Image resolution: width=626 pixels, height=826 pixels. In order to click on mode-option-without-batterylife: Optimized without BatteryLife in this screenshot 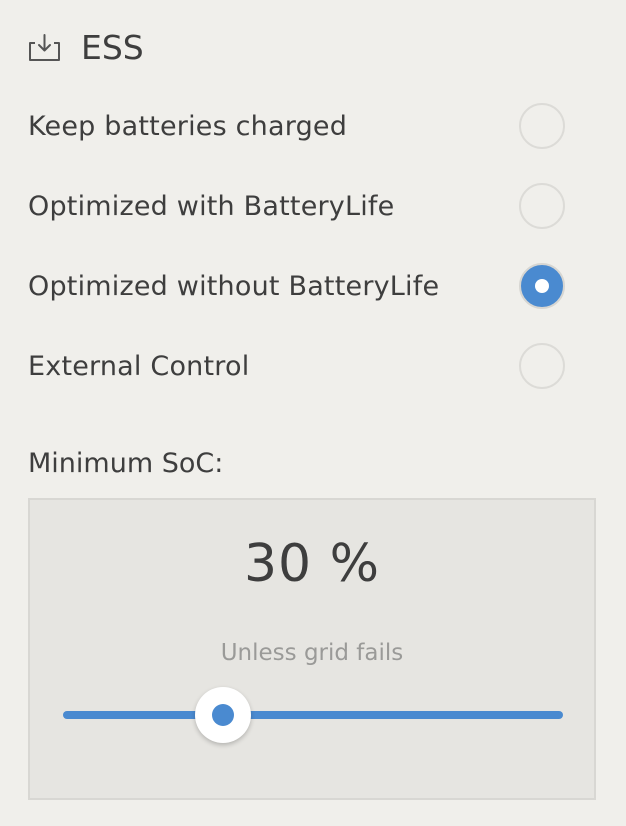, I will do `click(298, 286)`.